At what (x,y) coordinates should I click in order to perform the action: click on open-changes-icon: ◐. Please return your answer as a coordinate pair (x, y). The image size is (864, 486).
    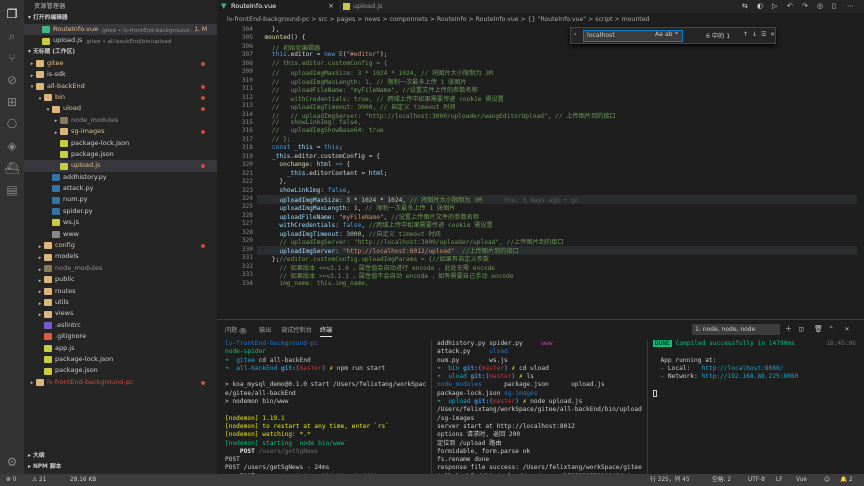
    Looking at the image, I should click on (760, 6).